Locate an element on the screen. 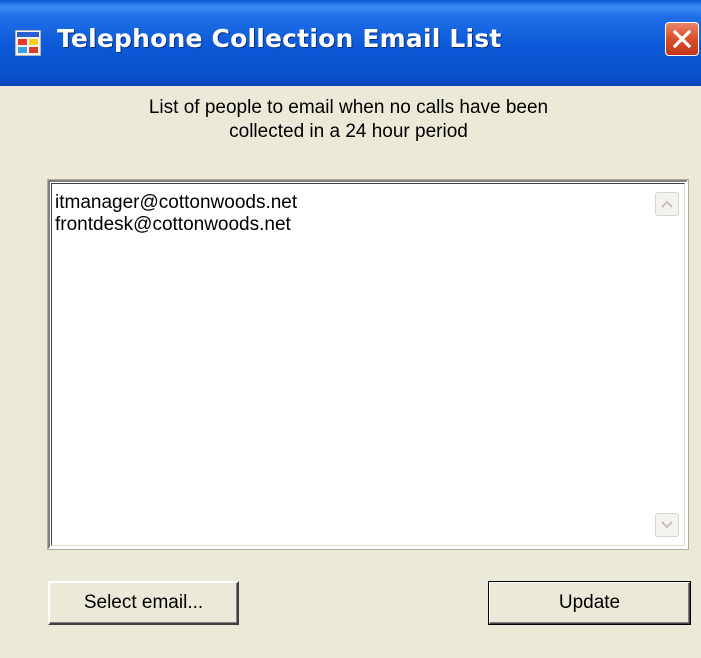 This screenshot has width=701, height=658. window-title: Telephone Collection Email List is located at coordinates (279, 38).